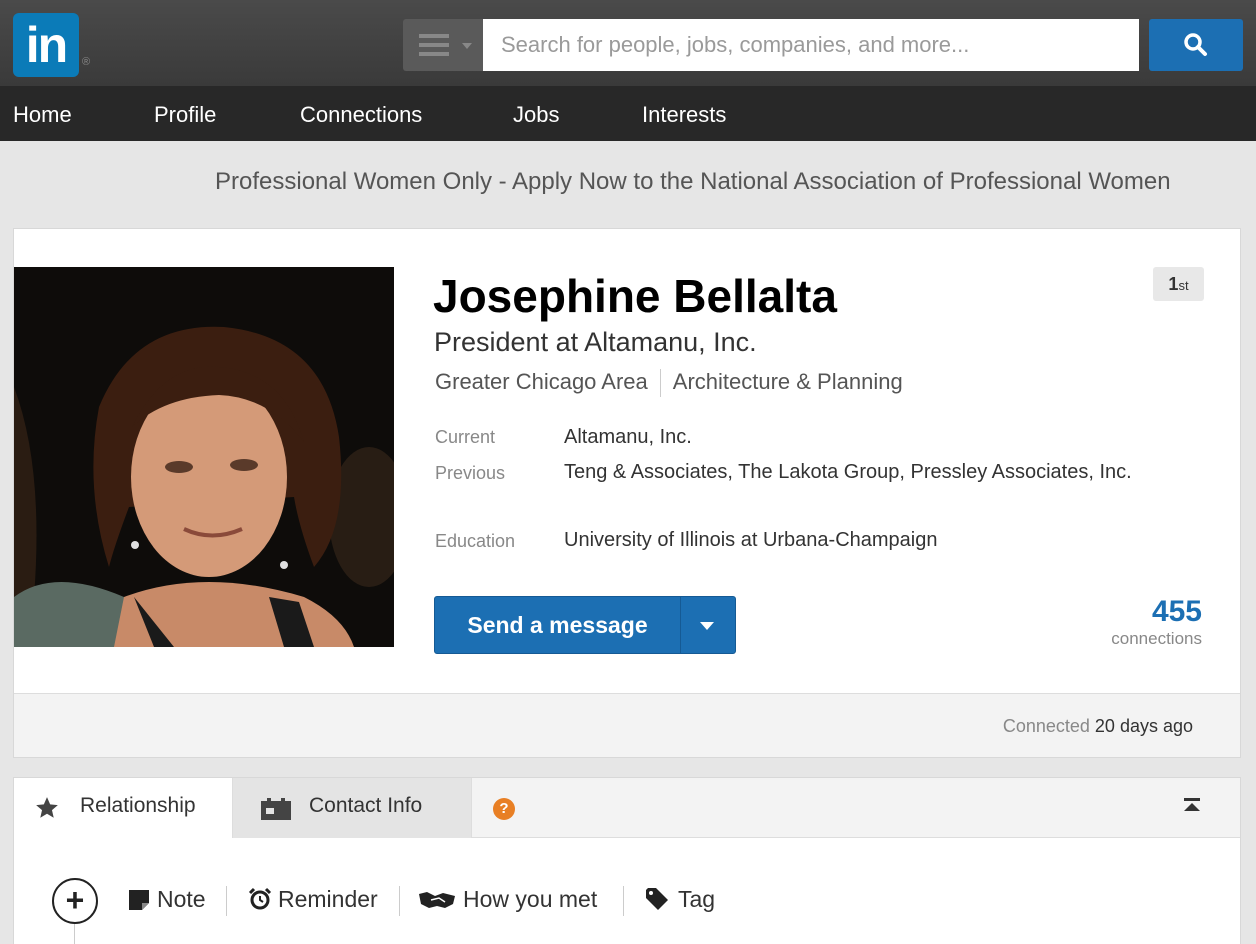 The width and height of the screenshot is (1256, 944). What do you see at coordinates (697, 899) in the screenshot?
I see `tag-label: Tag` at bounding box center [697, 899].